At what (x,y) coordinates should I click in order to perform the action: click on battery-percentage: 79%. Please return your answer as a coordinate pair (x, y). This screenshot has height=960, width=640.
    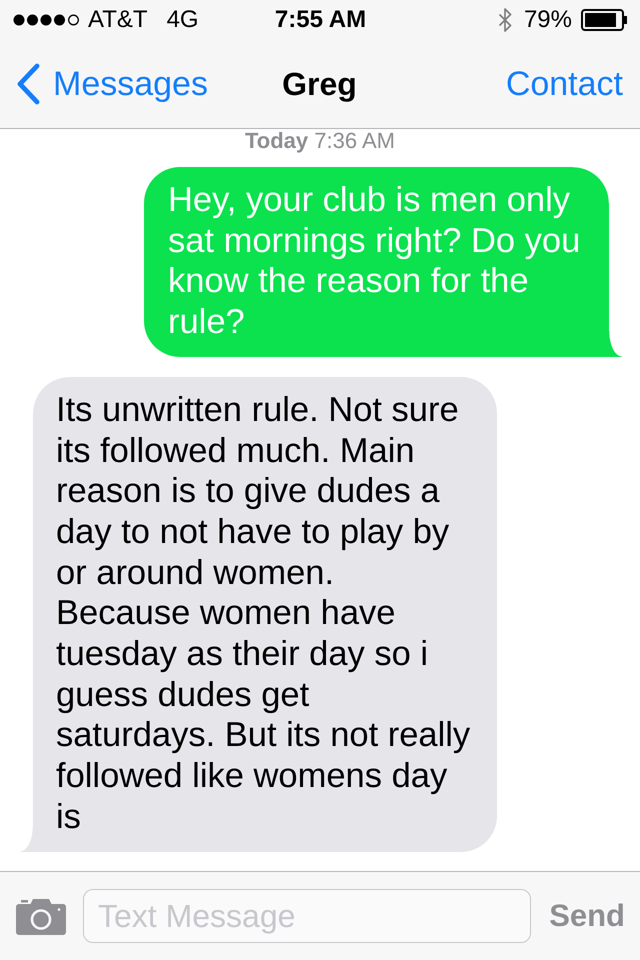
    Looking at the image, I should click on (548, 20).